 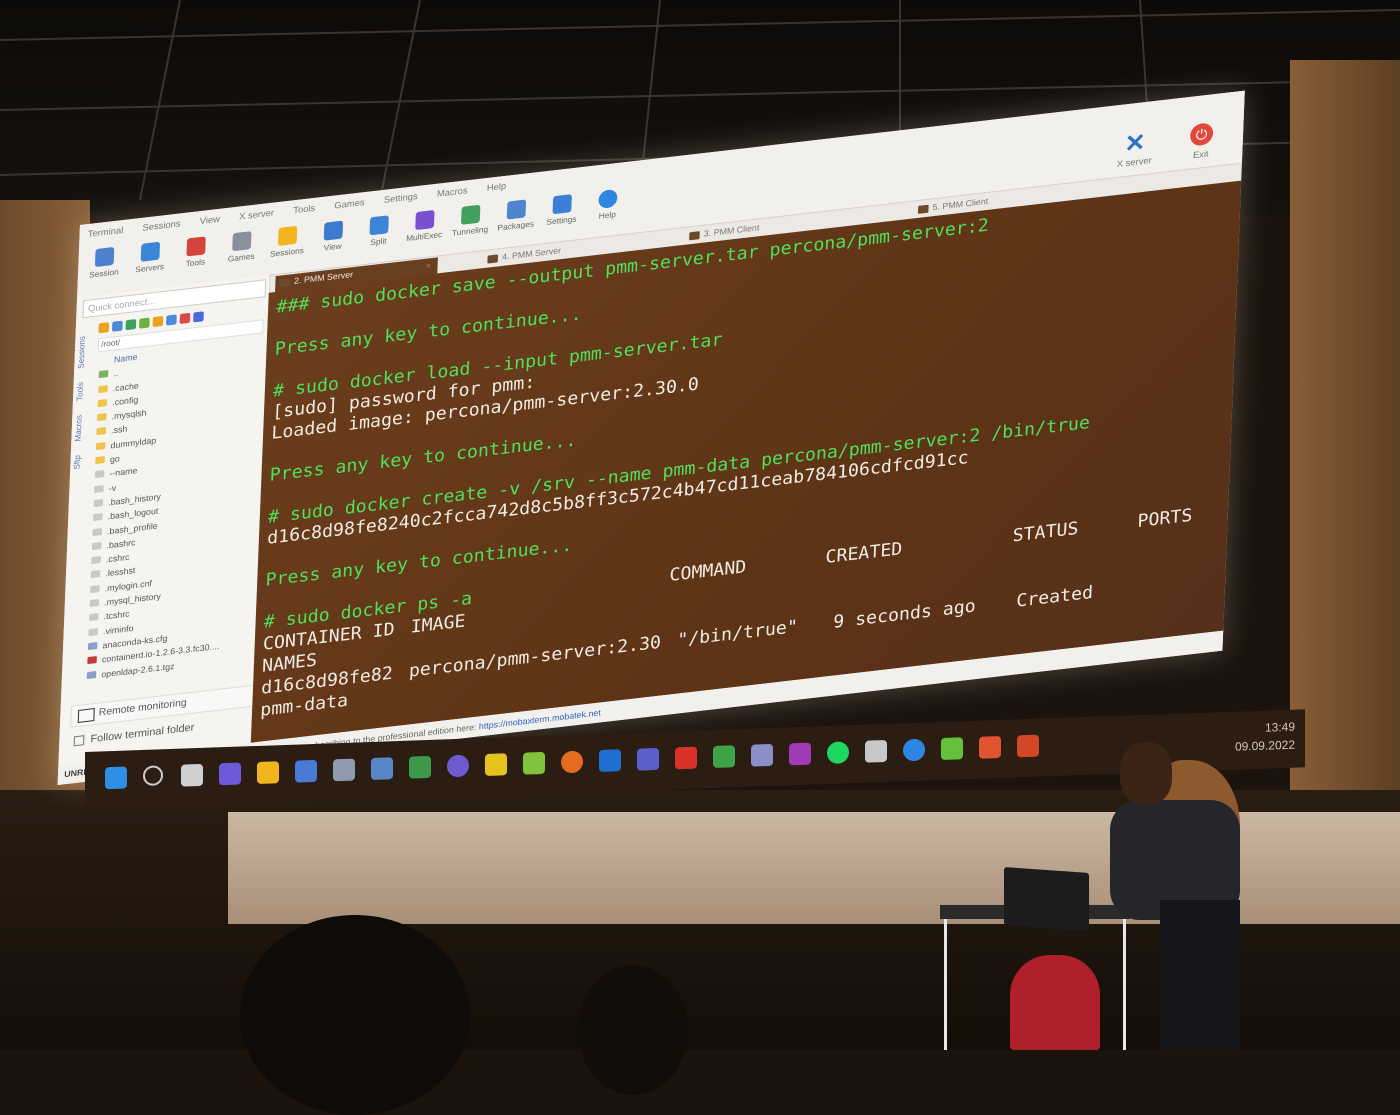 I want to click on app-icon, so click(x=990, y=747).